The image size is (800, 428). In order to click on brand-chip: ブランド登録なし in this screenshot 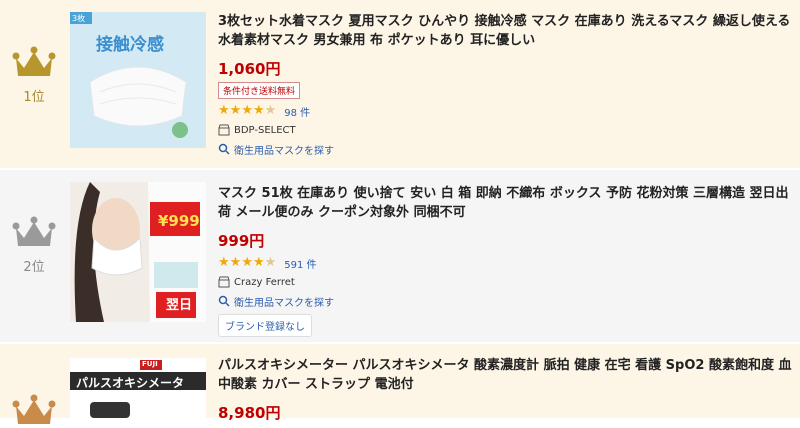, I will do `click(265, 325)`.